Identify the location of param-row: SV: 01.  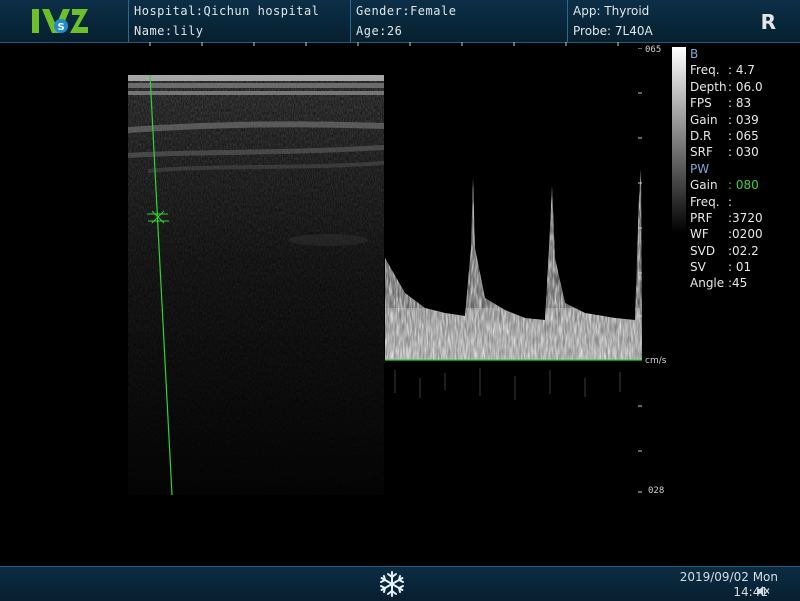
(721, 267).